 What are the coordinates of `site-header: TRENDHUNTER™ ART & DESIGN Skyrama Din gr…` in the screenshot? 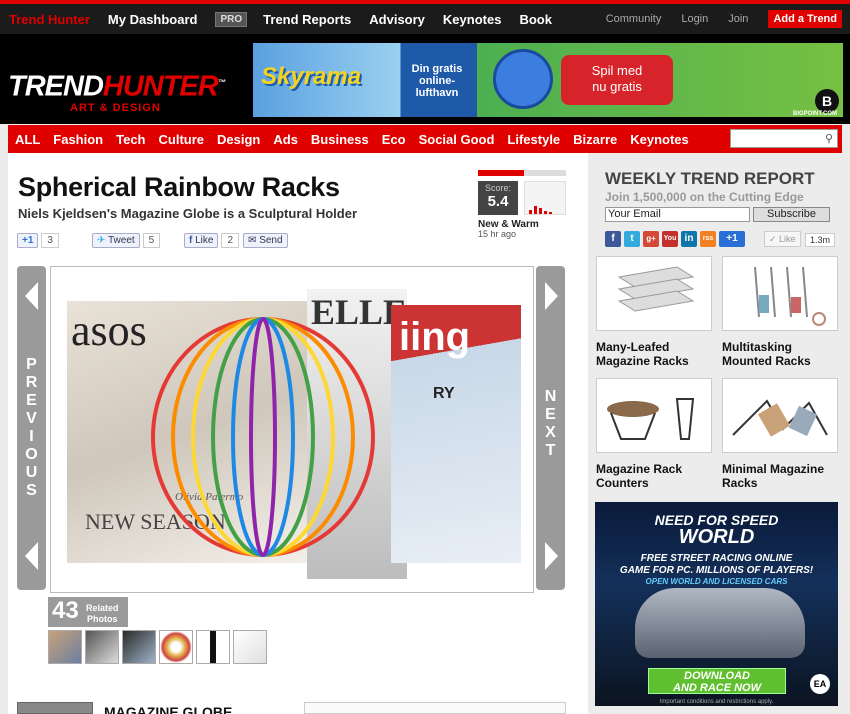 It's located at (425, 79).